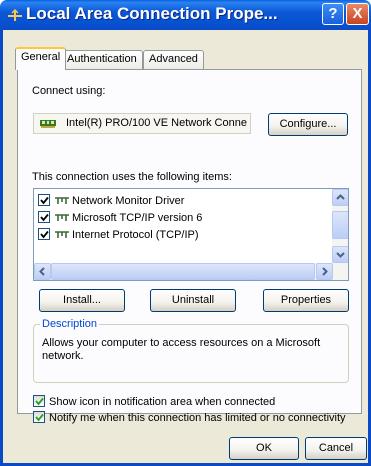 The image size is (371, 466). Describe the element at coordinates (173, 59) in the screenshot. I see `tab-advanced: Advanced` at that location.